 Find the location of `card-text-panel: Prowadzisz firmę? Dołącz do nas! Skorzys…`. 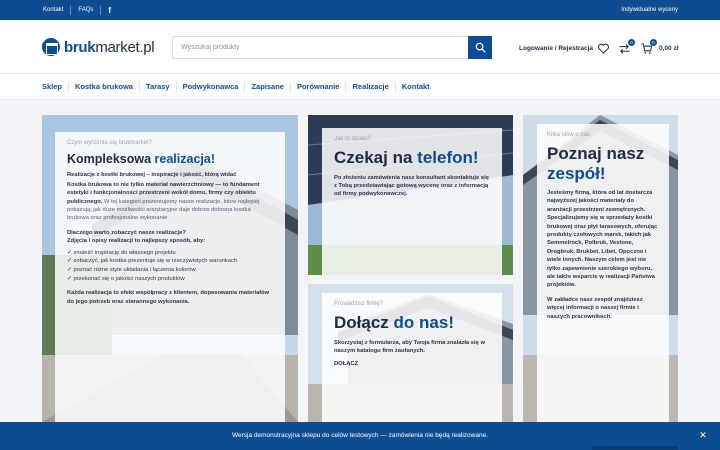

card-text-panel: Prowadzisz firmę? Dołącz do nas! Skorzys… is located at coordinates (412, 357).